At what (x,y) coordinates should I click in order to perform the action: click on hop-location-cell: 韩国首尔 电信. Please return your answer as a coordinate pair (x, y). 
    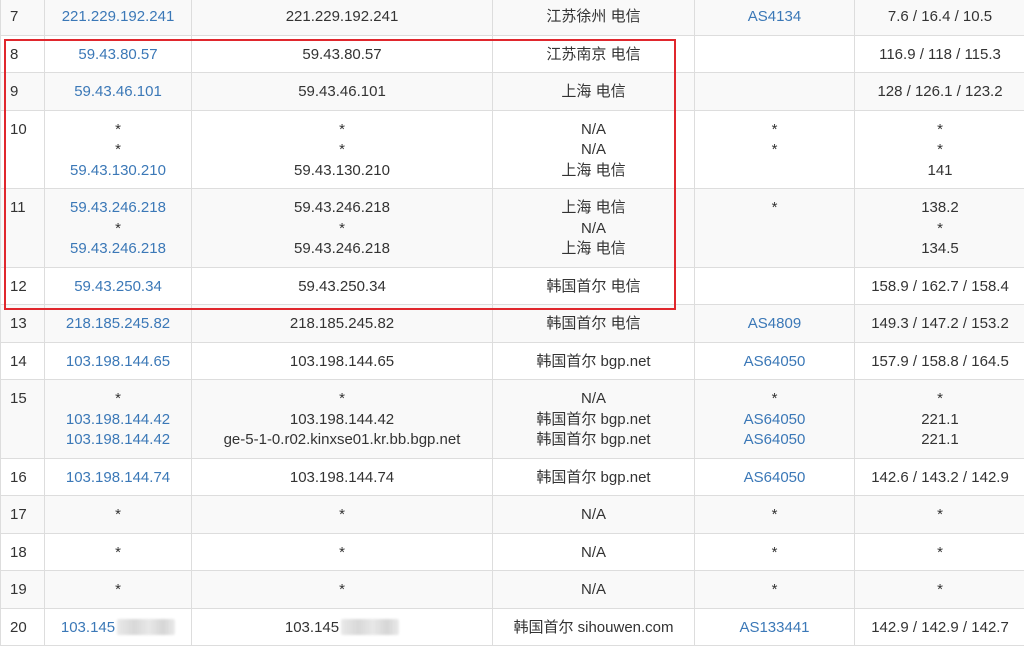
    Looking at the image, I should click on (593, 323).